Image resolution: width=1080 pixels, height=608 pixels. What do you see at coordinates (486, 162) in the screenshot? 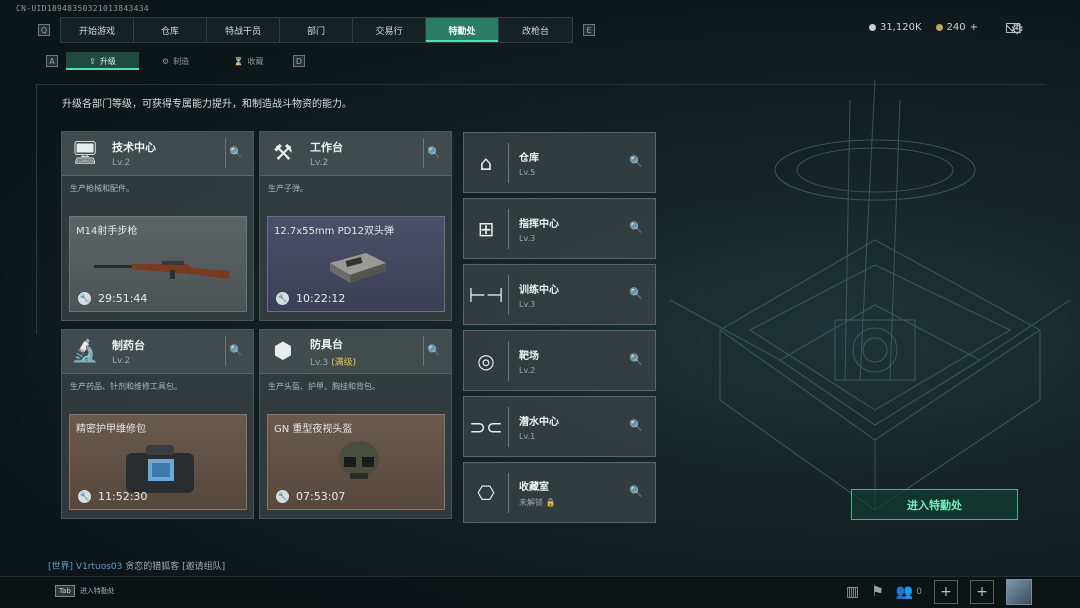
I see `warehouse-icon: ⌂` at bounding box center [486, 162].